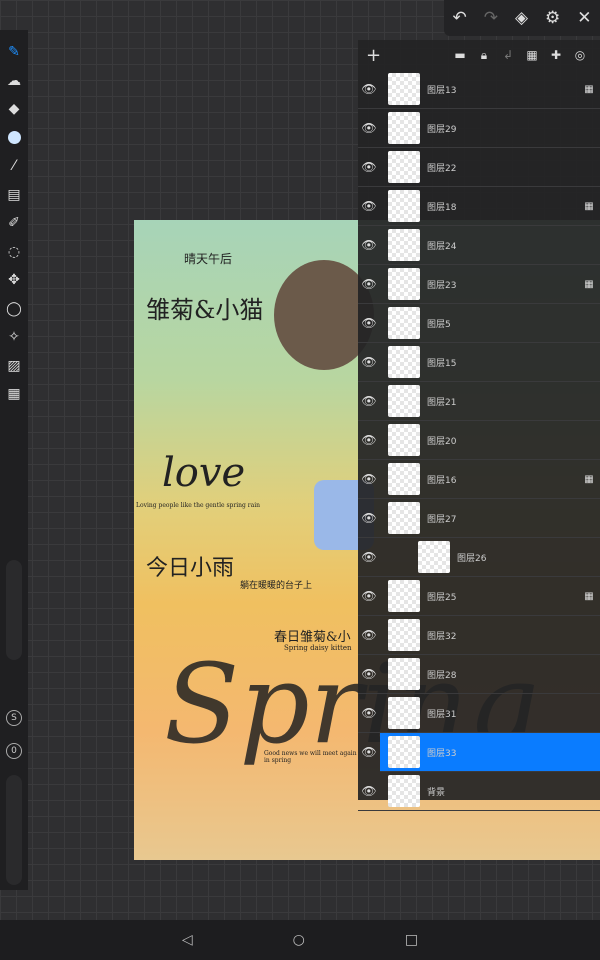 Image resolution: width=600 pixels, height=960 pixels. I want to click on layer-name: 图层25, so click(442, 597).